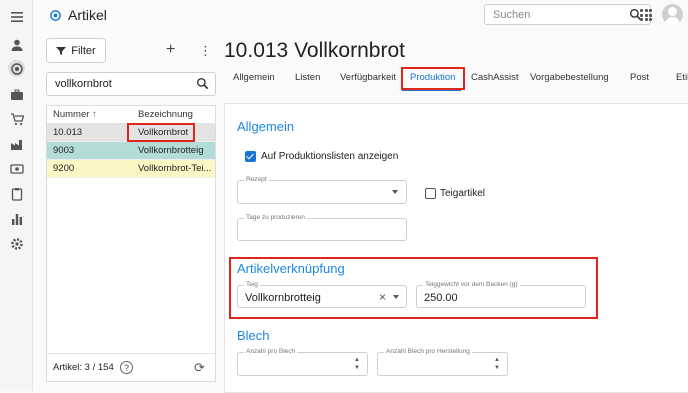  I want to click on column-bezeichnung: Bezeichnung, so click(173, 114).